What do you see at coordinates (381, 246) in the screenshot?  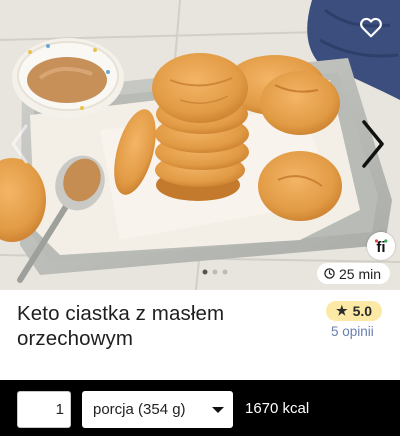 I see `brand-logo: fi` at bounding box center [381, 246].